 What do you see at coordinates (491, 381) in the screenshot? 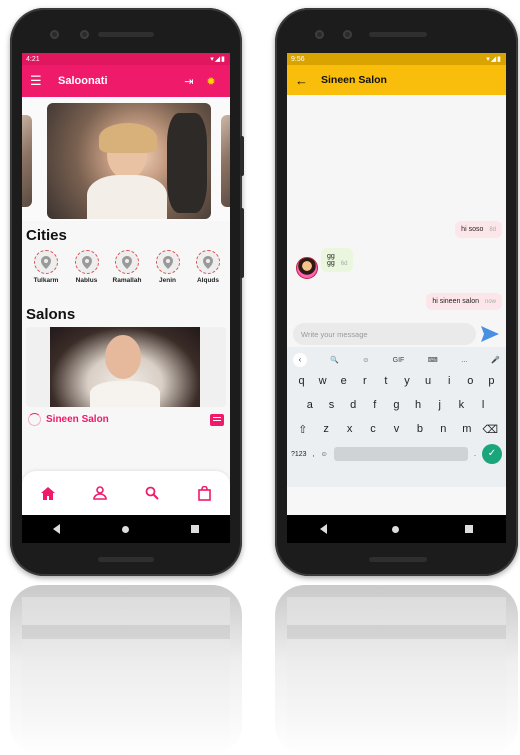
I see `key: p` at bounding box center [491, 381].